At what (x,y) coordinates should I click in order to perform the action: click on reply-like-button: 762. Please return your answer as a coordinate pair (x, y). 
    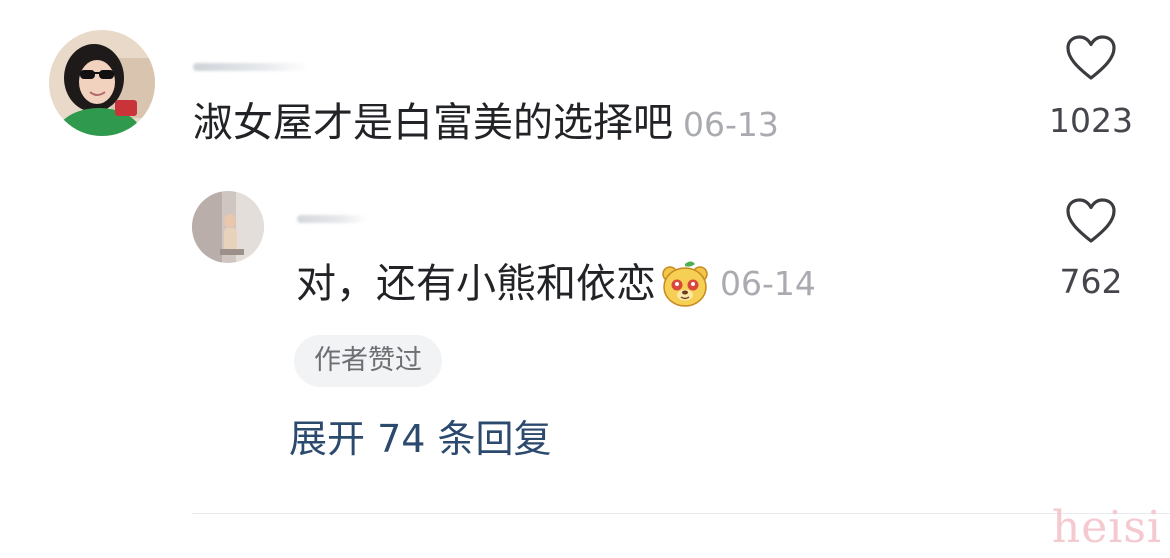
    Looking at the image, I should click on (1091, 249).